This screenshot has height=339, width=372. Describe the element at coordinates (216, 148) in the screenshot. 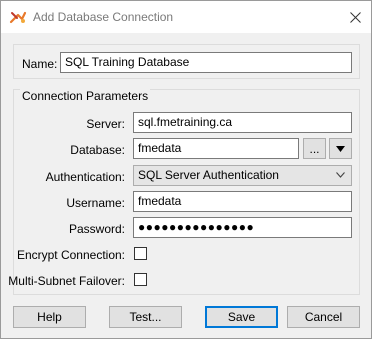

I see `database-field: fmedata` at that location.